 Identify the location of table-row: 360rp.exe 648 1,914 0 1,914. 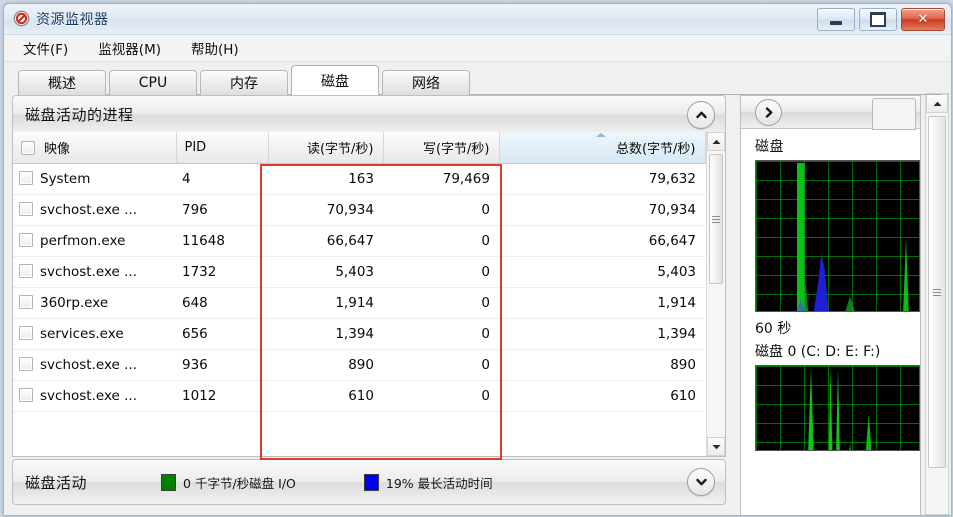
(359, 303).